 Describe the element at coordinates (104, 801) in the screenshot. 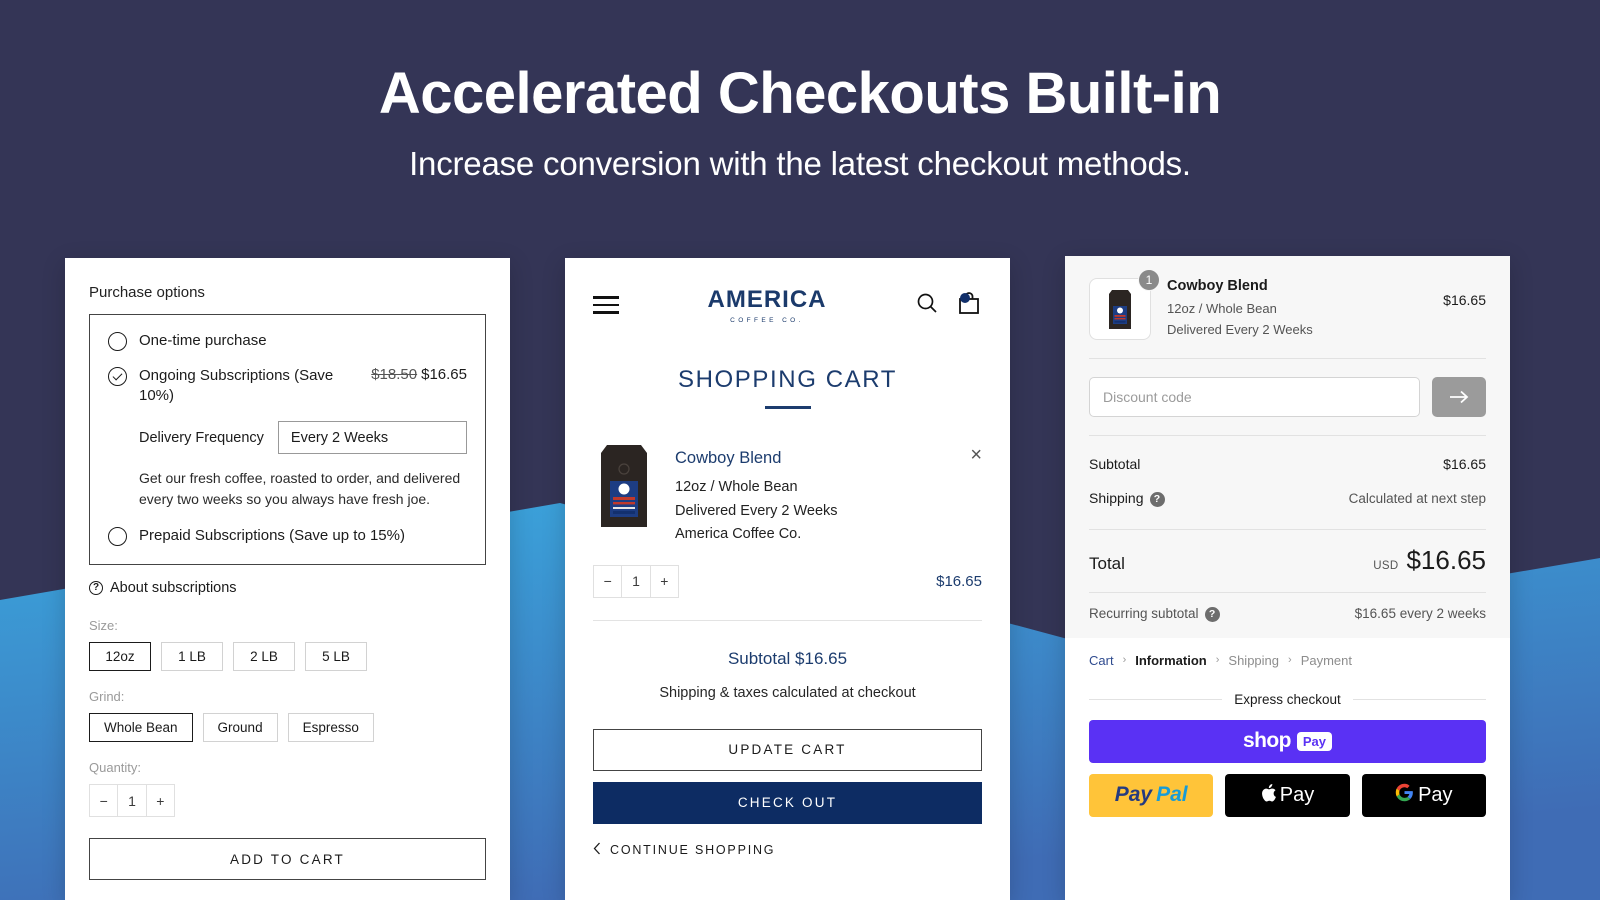

I see `quantity-decrement-button: −` at that location.